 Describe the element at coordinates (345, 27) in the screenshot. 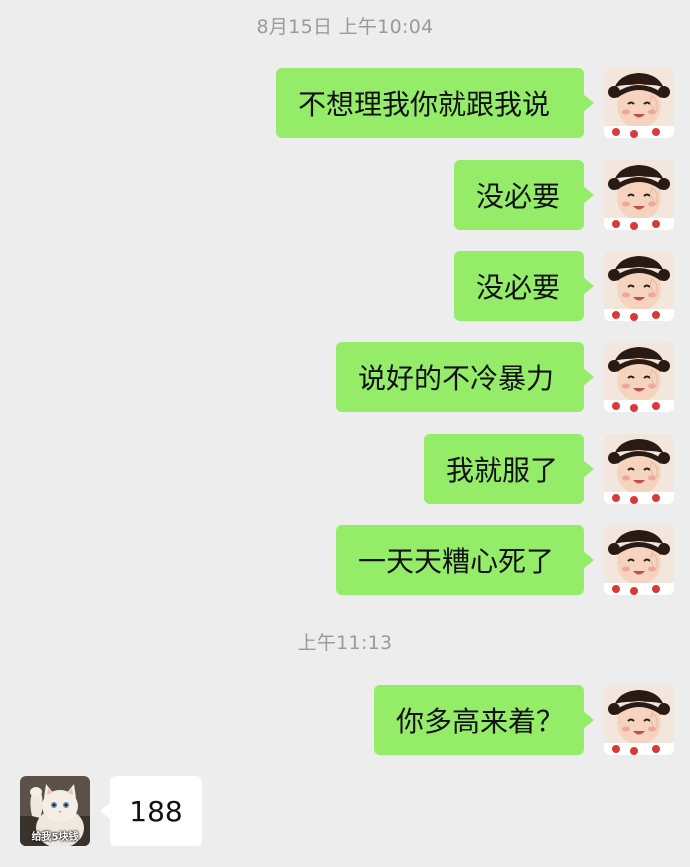

I see `timestamp: 8月15日 上午10:04` at that location.